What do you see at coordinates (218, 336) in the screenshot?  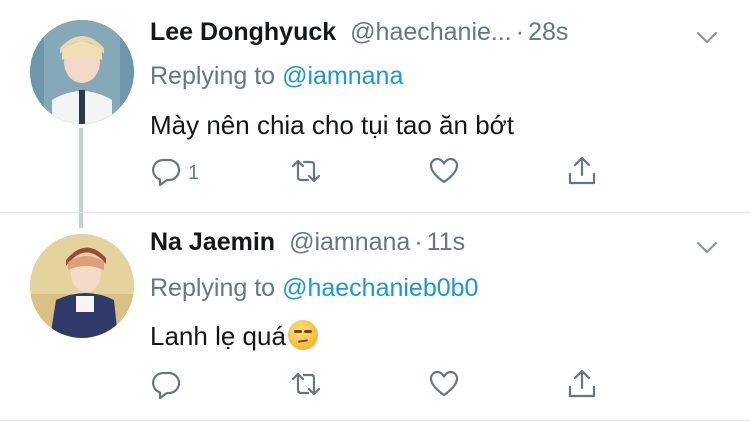 I see `tweet-text: Lanh lẹ quá` at bounding box center [218, 336].